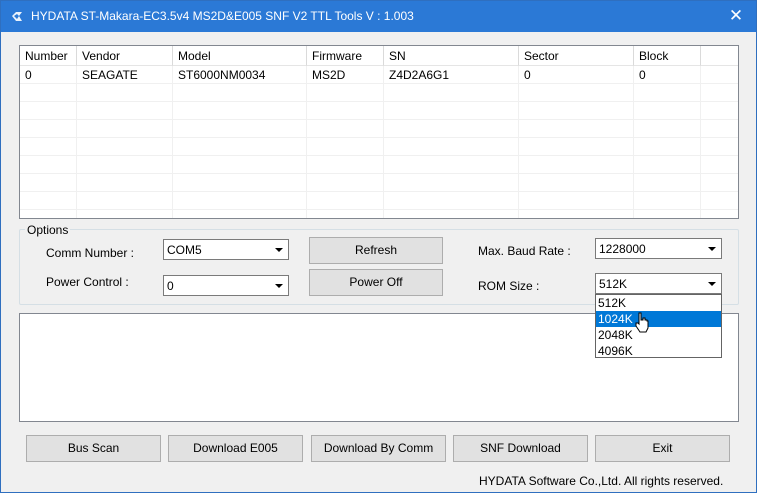 Image resolution: width=757 pixels, height=493 pixels. What do you see at coordinates (48, 230) in the screenshot?
I see `options-group-label: Options` at bounding box center [48, 230].